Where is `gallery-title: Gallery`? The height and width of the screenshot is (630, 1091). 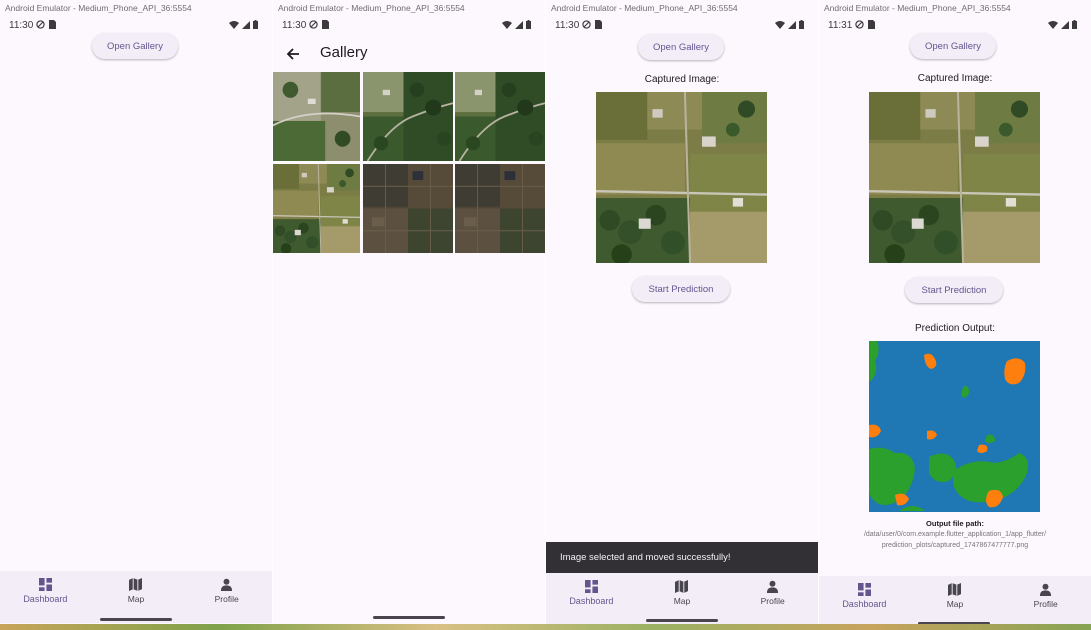 gallery-title: Gallery is located at coordinates (344, 52).